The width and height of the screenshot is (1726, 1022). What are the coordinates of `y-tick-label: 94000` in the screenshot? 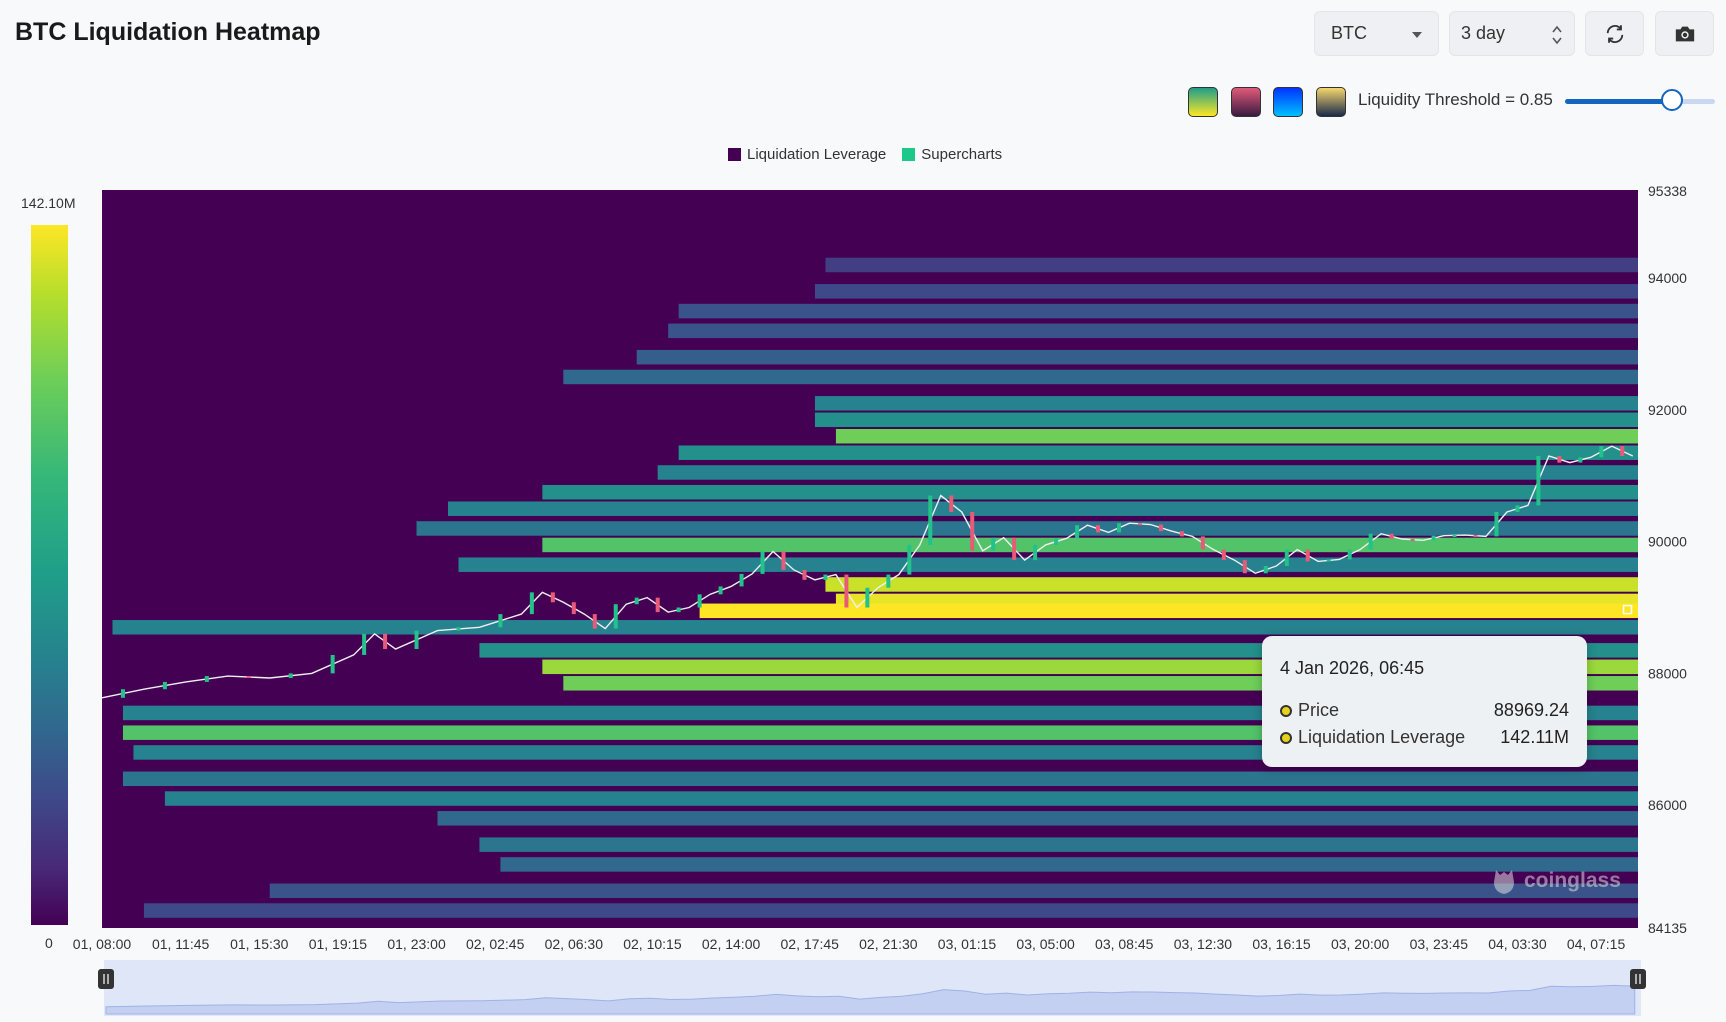 It's located at (1667, 278).